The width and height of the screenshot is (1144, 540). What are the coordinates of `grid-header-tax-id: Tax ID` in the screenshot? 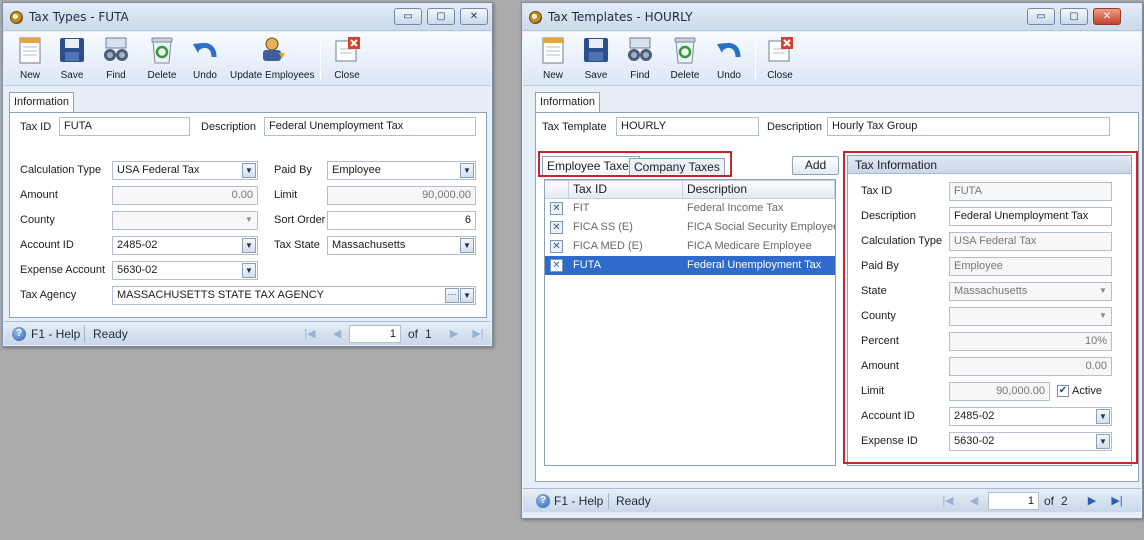 It's located at (626, 189).